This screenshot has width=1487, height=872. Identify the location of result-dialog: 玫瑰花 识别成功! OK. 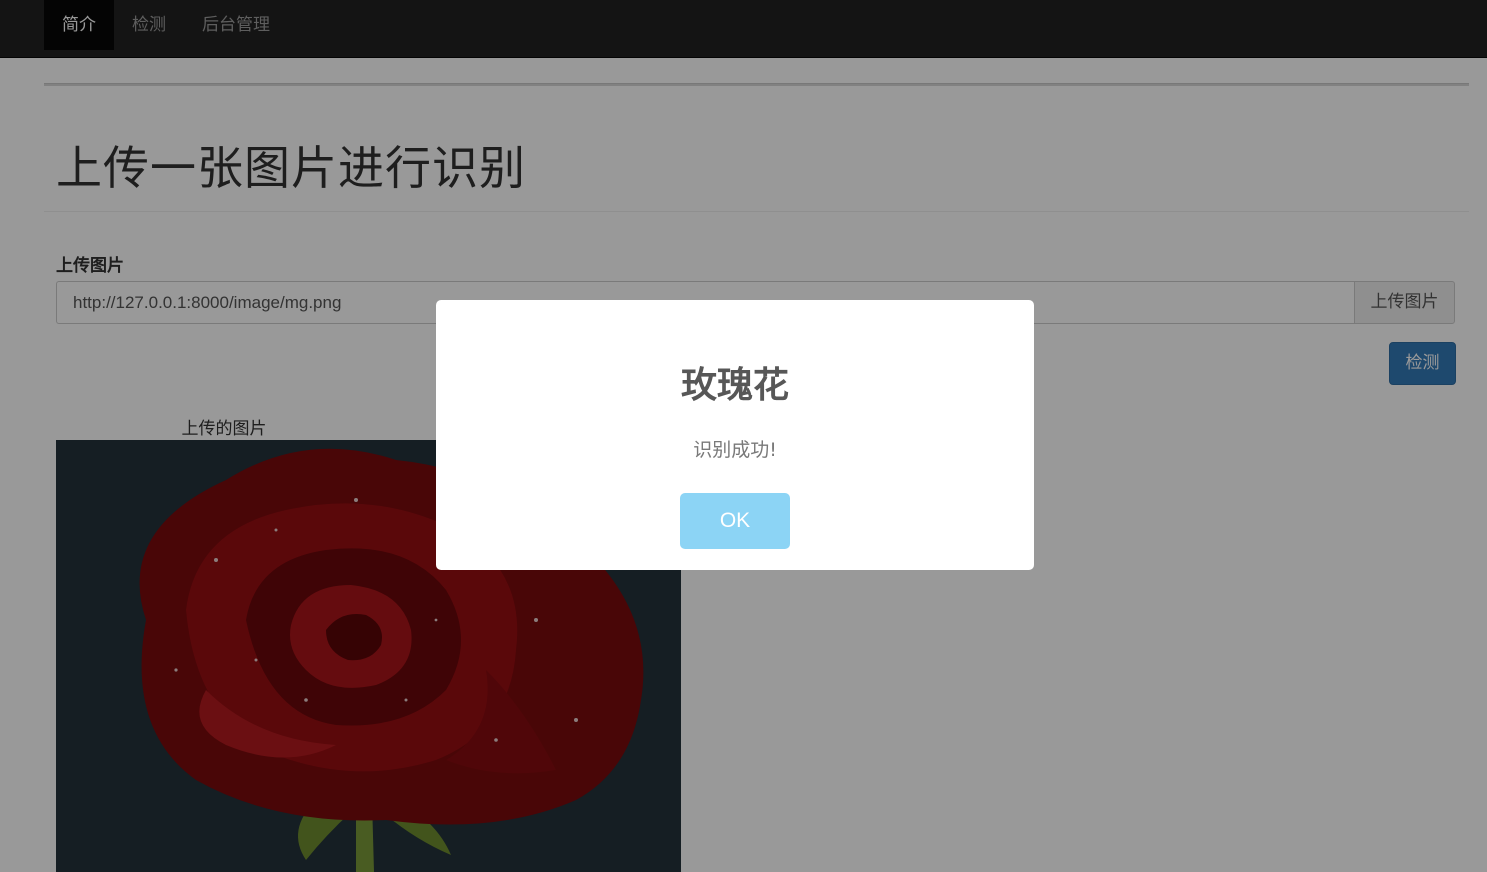
(735, 435).